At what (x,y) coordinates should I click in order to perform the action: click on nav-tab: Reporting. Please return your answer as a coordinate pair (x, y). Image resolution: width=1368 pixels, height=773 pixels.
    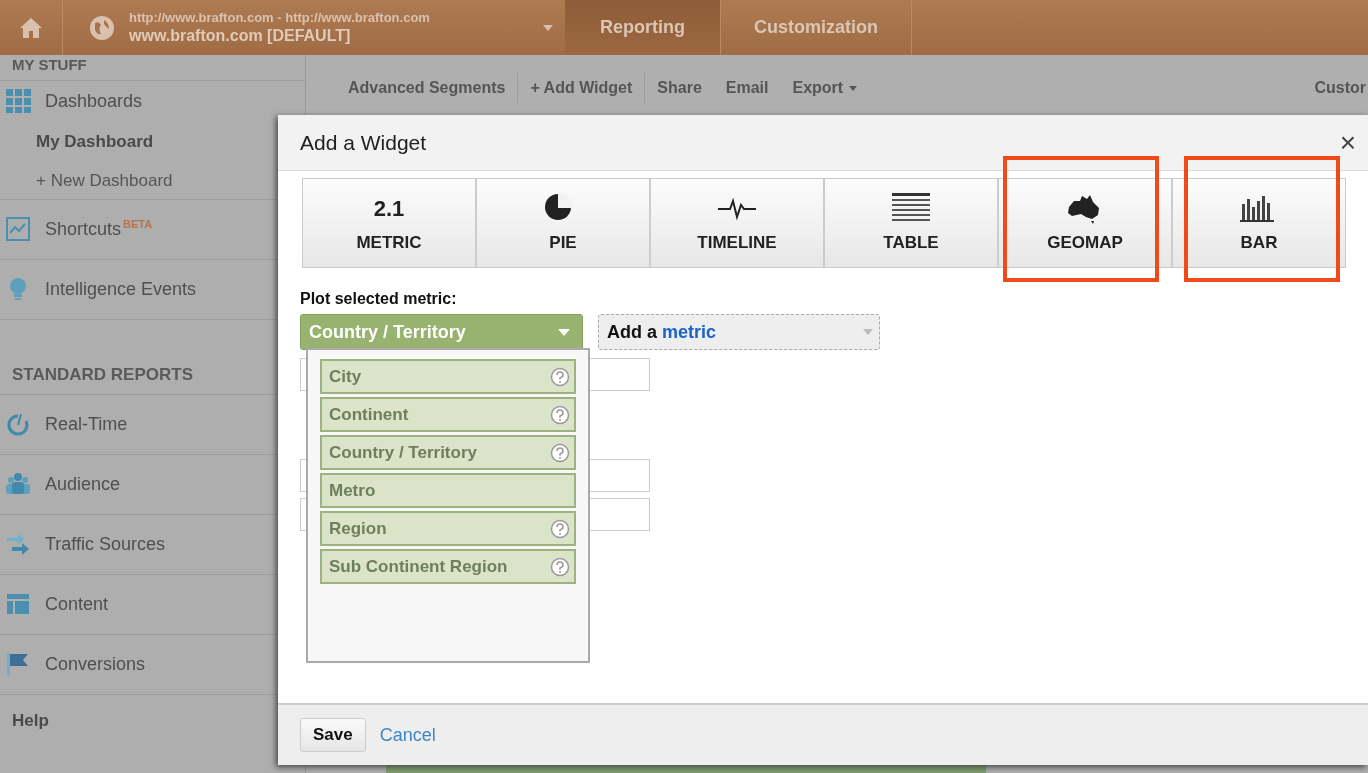
    Looking at the image, I should click on (643, 27).